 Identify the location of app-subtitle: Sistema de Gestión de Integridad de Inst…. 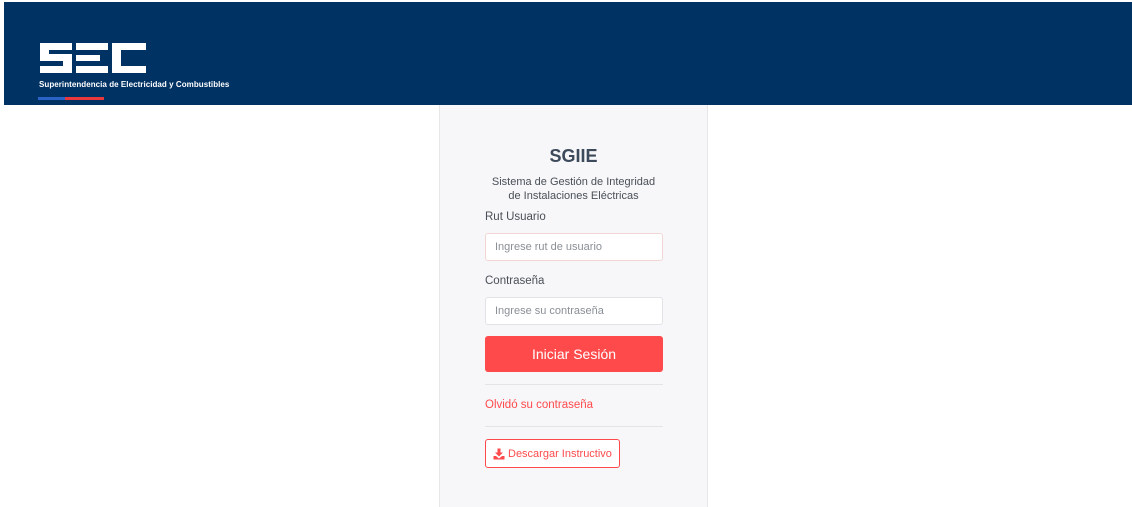
(573, 189).